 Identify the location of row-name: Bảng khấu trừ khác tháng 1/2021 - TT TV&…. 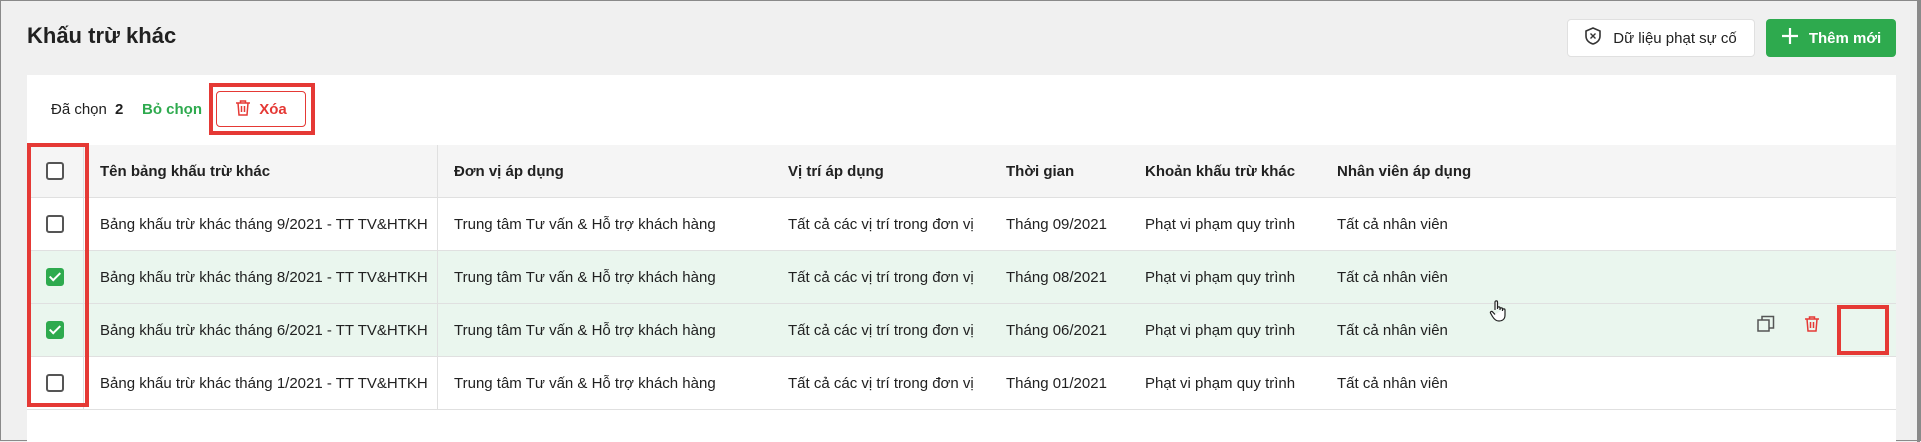
(260, 383).